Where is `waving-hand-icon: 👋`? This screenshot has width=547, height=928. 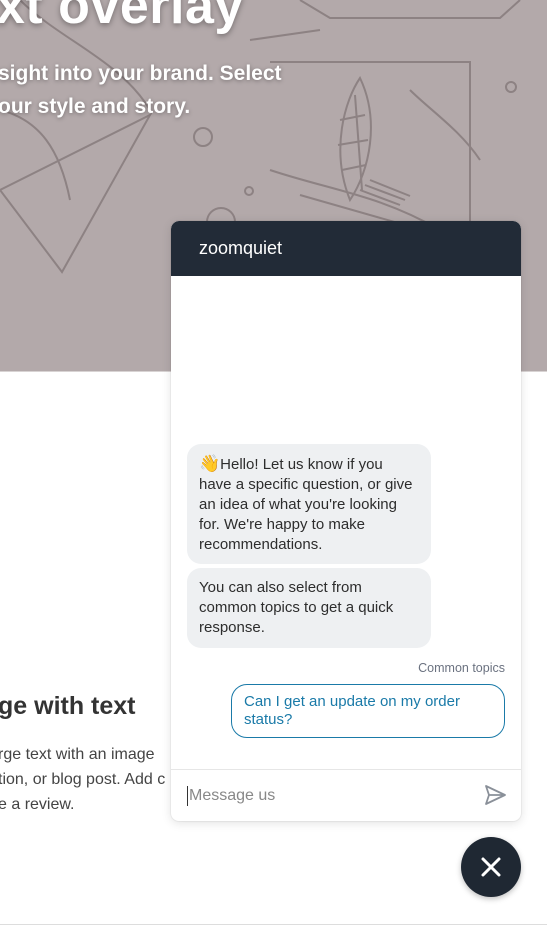 waving-hand-icon: 👋 is located at coordinates (210, 463).